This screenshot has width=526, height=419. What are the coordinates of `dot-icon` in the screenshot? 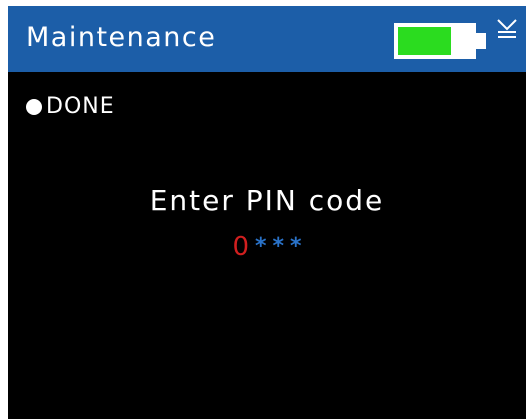 It's located at (34, 107).